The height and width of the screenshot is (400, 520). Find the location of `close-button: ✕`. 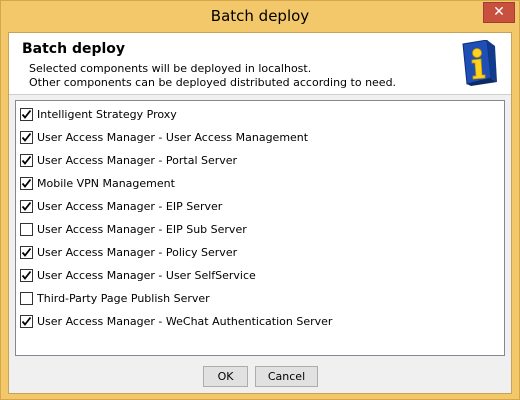

close-button: ✕ is located at coordinates (499, 12).